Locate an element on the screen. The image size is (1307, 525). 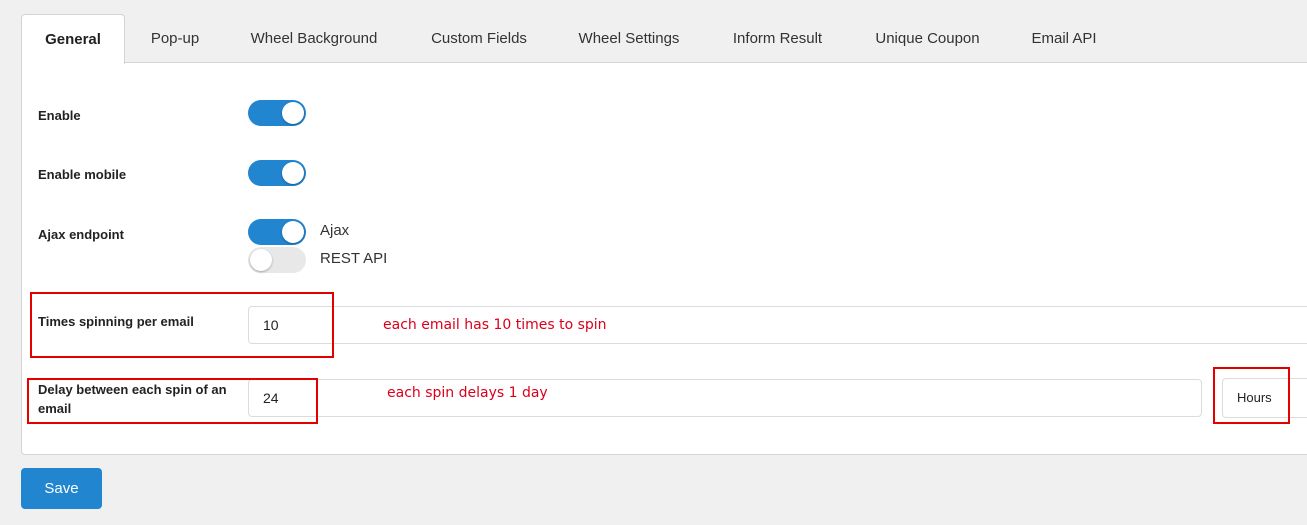
tab-unique-coupon: Unique Coupon is located at coordinates (927, 38).